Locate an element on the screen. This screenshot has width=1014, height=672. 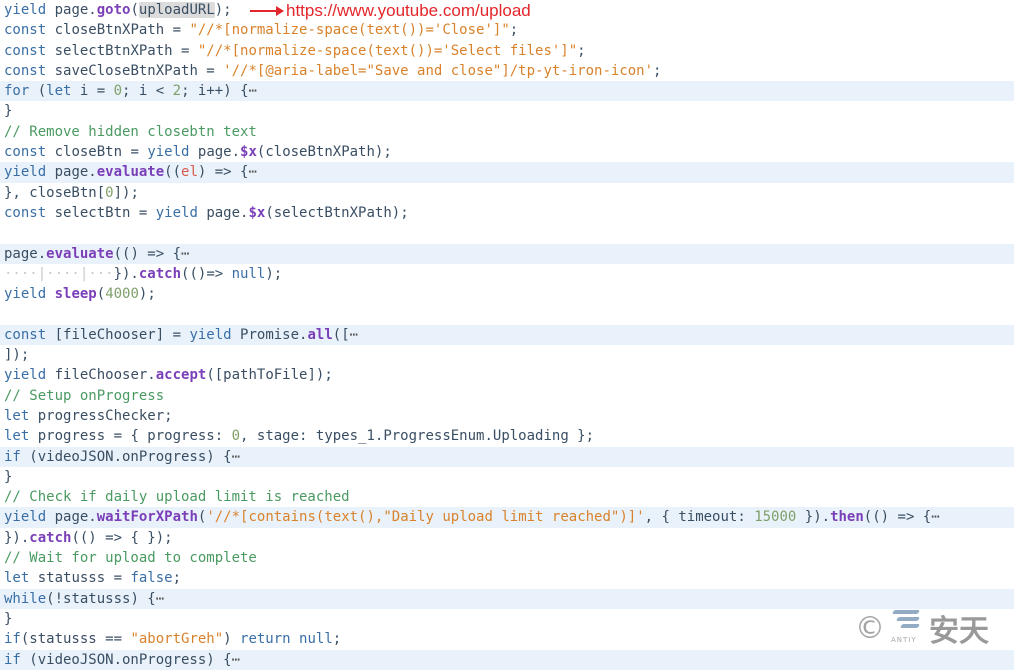
code-token: selectBtn = is located at coordinates (101, 212).